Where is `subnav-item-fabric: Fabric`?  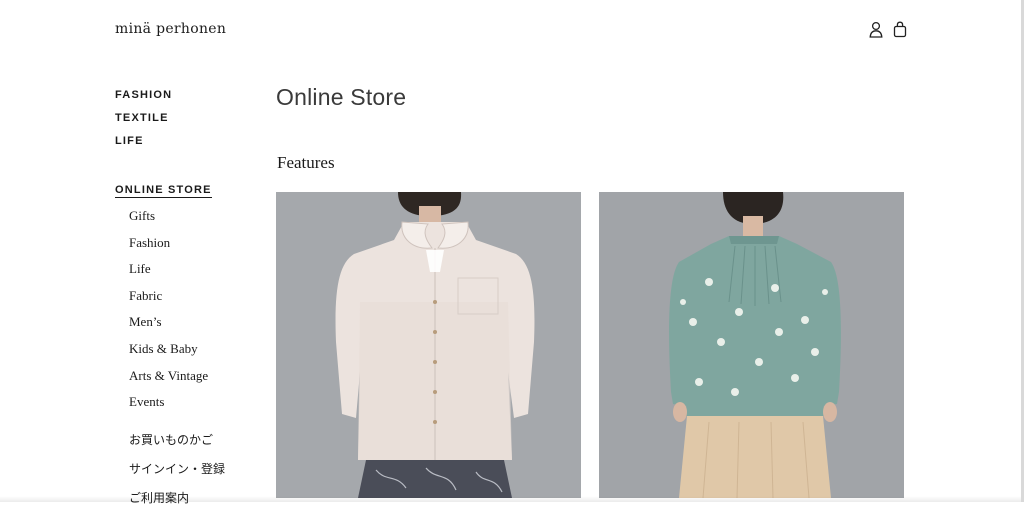 subnav-item-fabric: Fabric is located at coordinates (168, 301).